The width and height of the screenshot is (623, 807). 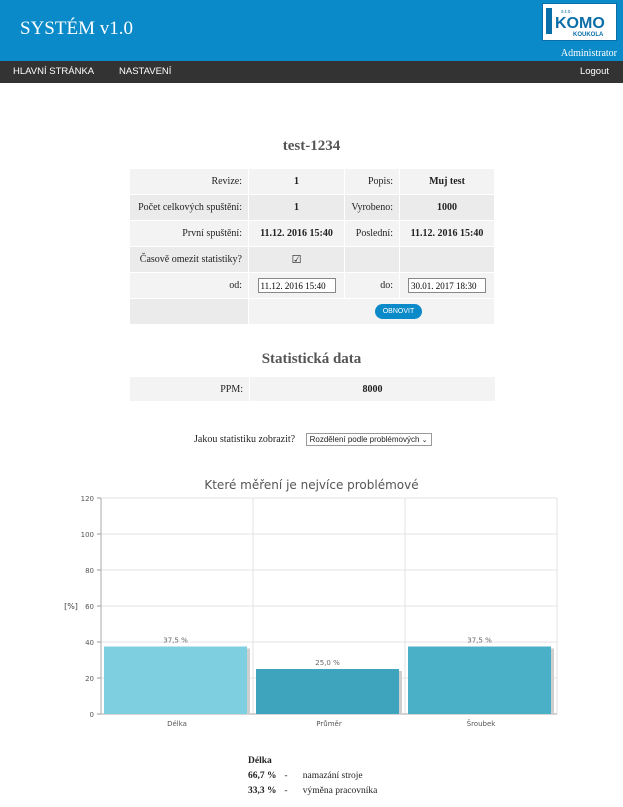 What do you see at coordinates (189, 181) in the screenshot?
I see `revize-label: Revize:` at bounding box center [189, 181].